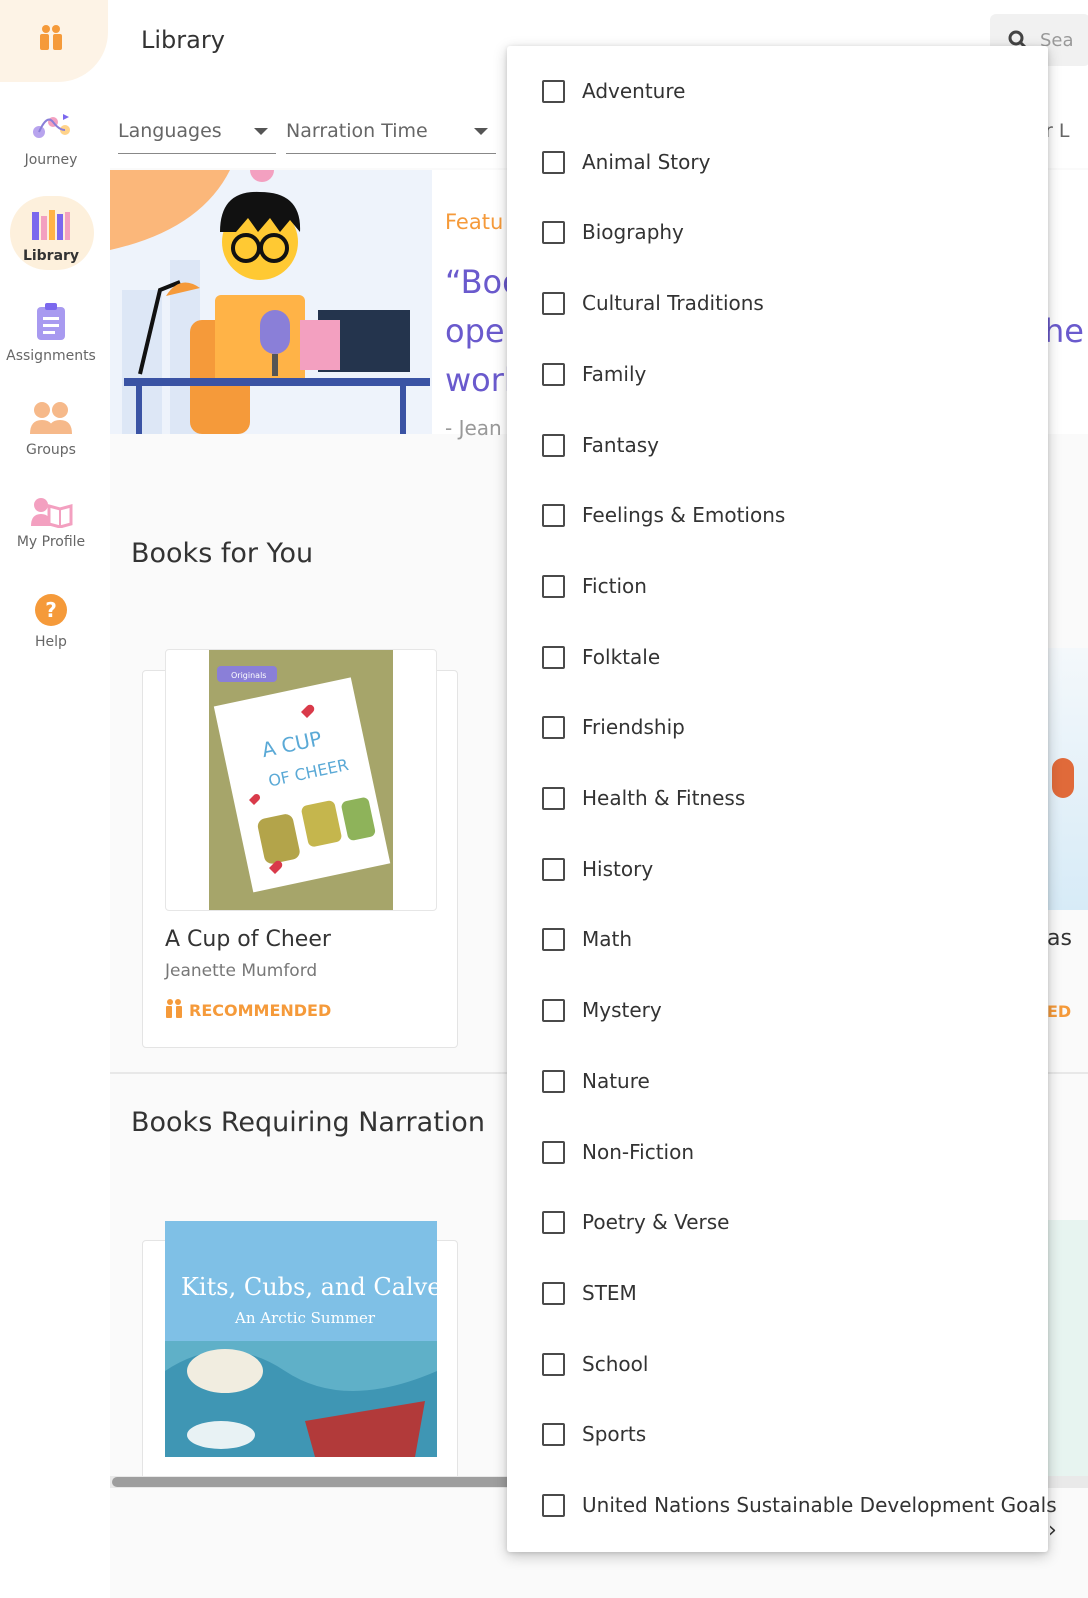 This screenshot has height=1598, width=1088. What do you see at coordinates (248, 939) in the screenshot?
I see `book-title: A Cup of Cheer` at bounding box center [248, 939].